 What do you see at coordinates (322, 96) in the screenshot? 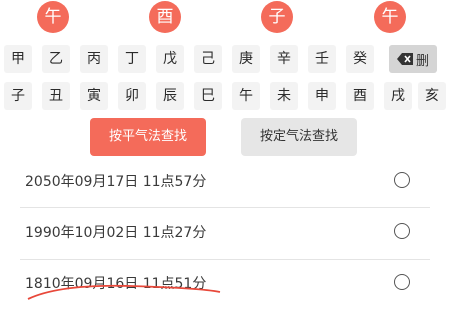
I see `branch-key: 申` at bounding box center [322, 96].